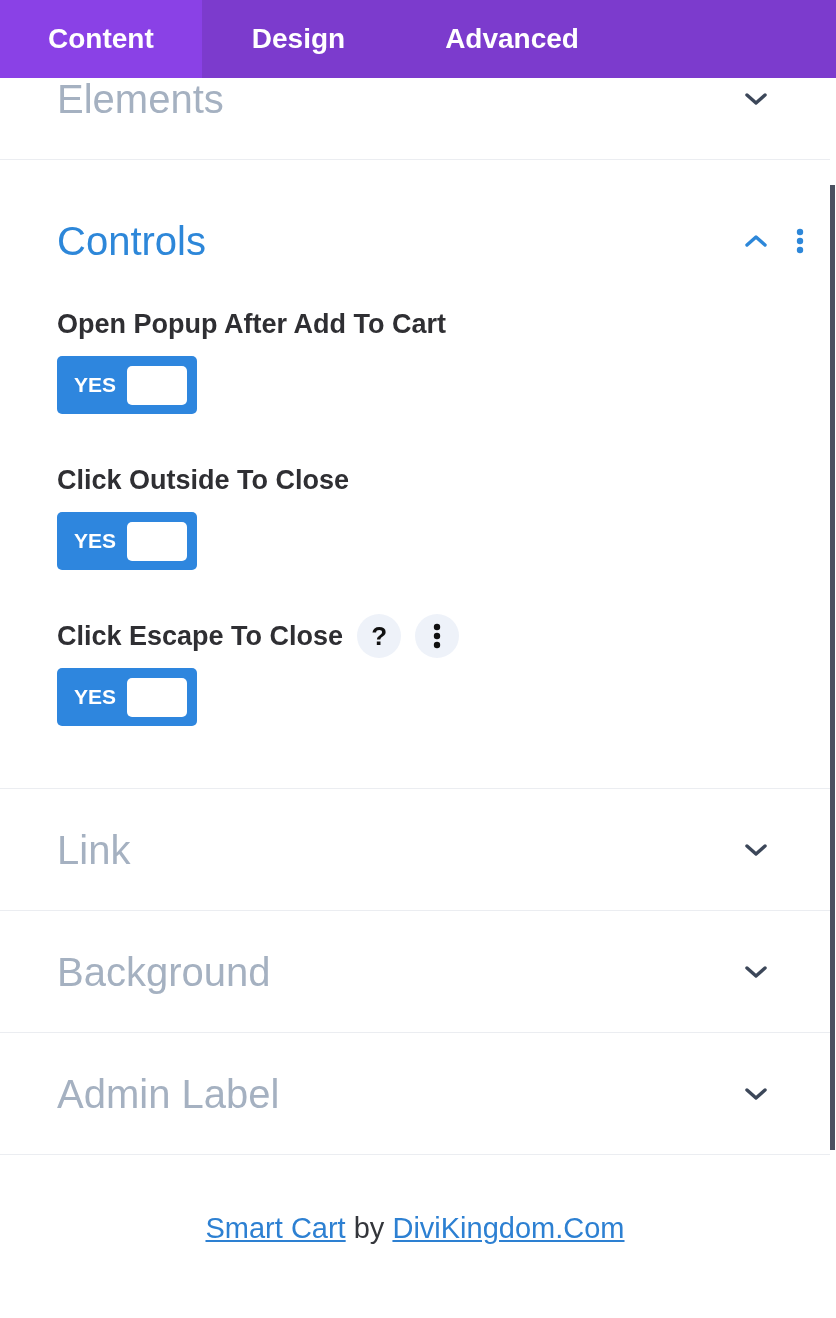  What do you see at coordinates (251, 324) in the screenshot?
I see `field-label: Open Popup After Add To Cart` at bounding box center [251, 324].